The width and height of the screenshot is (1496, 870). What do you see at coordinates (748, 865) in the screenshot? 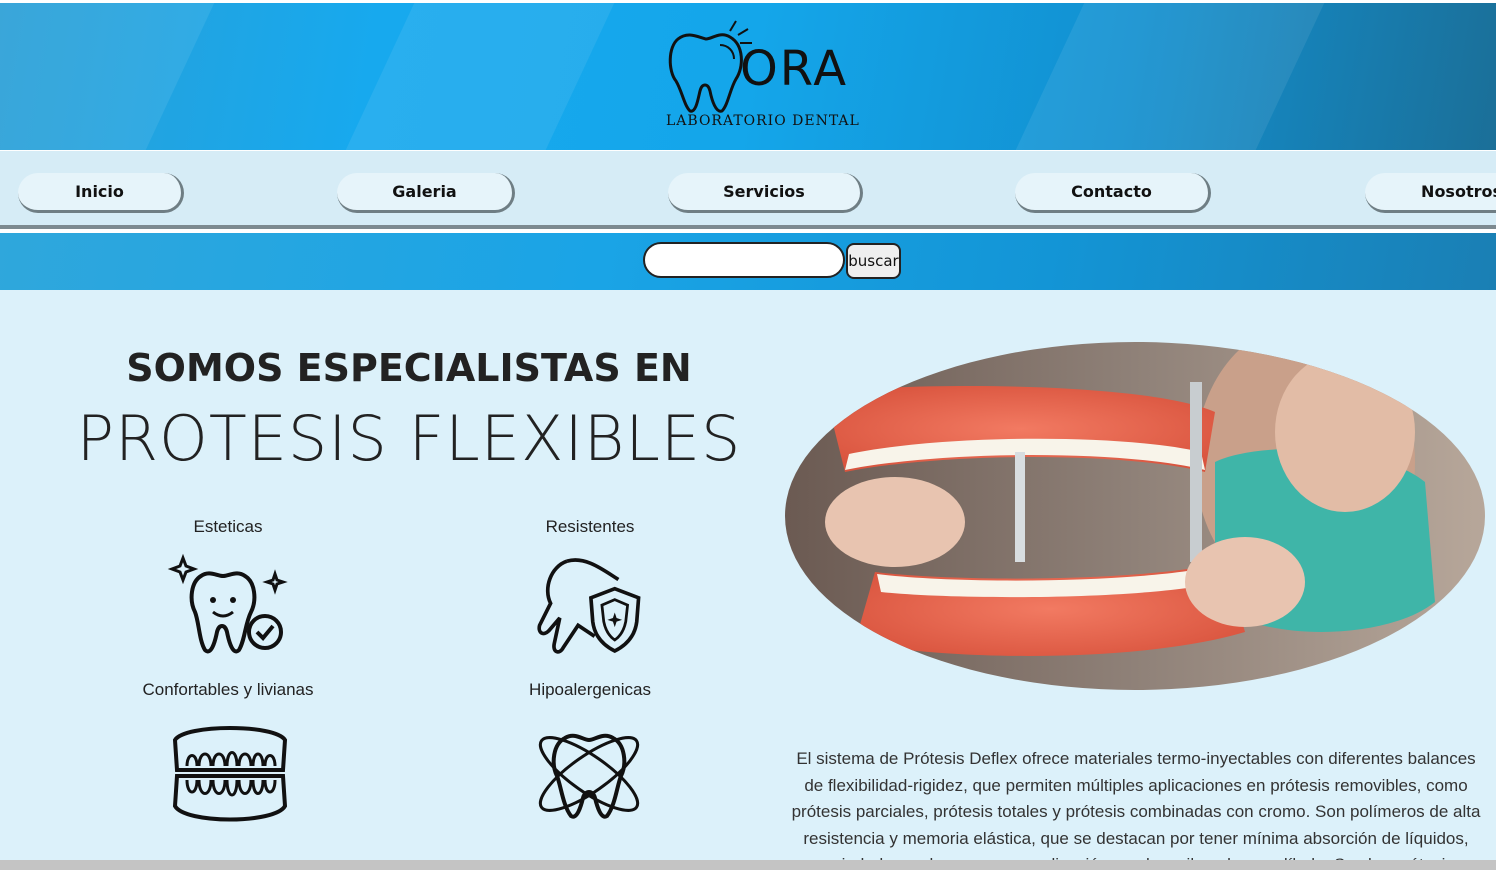
I see `horizontal-scrollbar` at bounding box center [748, 865].